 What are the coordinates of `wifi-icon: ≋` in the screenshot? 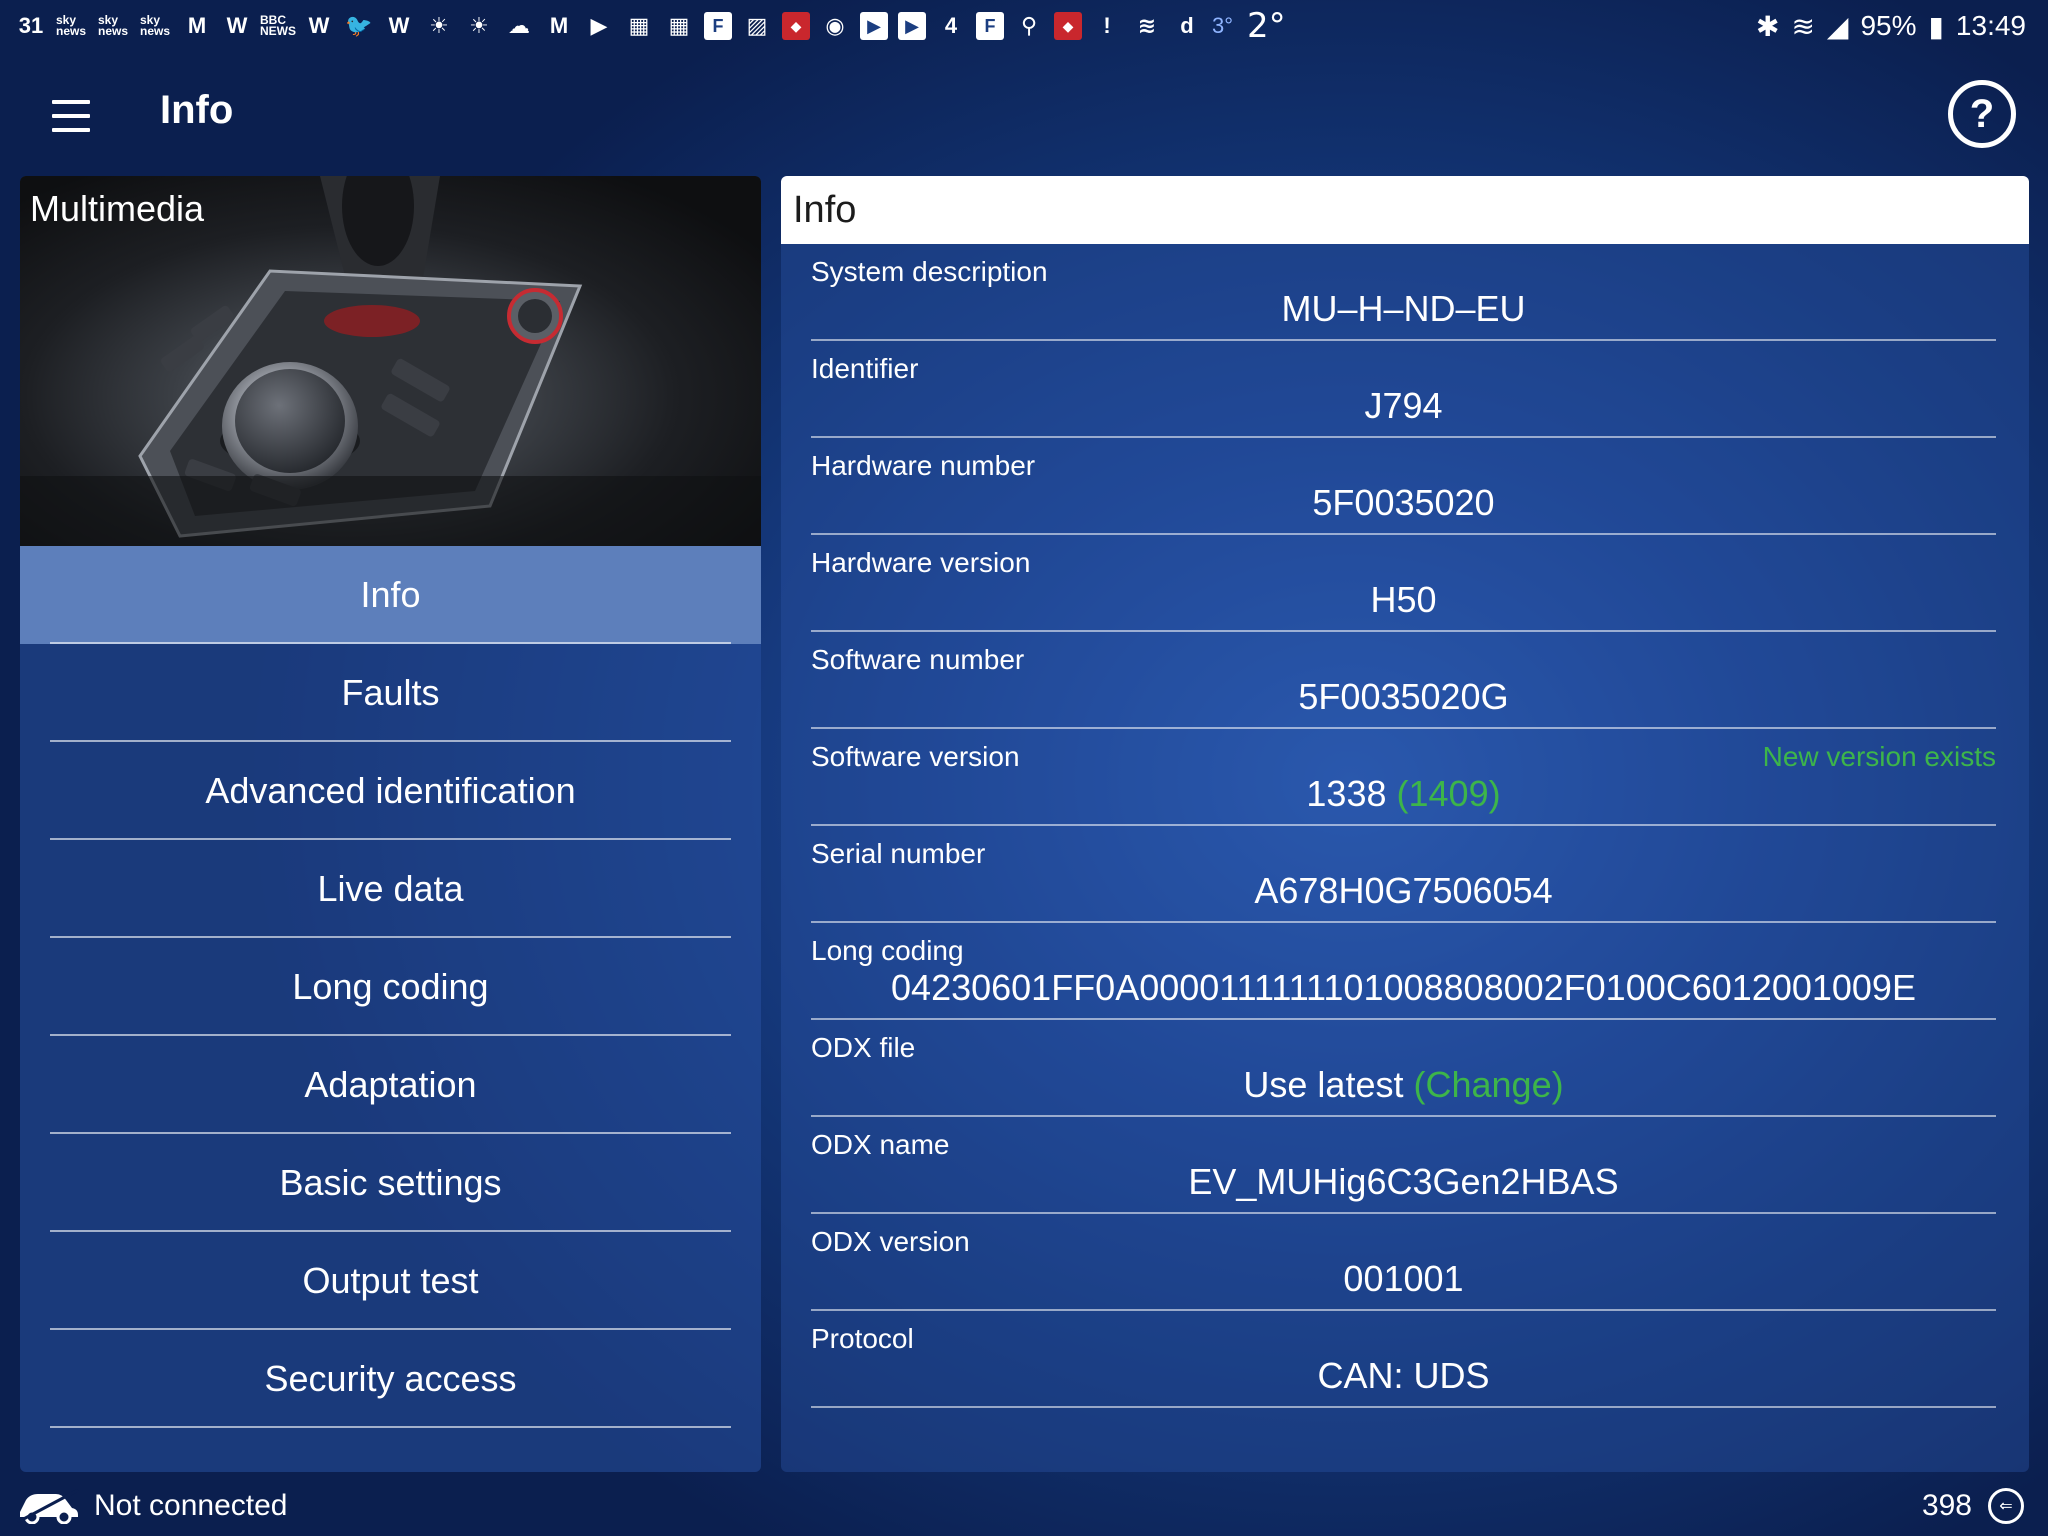 It's located at (1803, 26).